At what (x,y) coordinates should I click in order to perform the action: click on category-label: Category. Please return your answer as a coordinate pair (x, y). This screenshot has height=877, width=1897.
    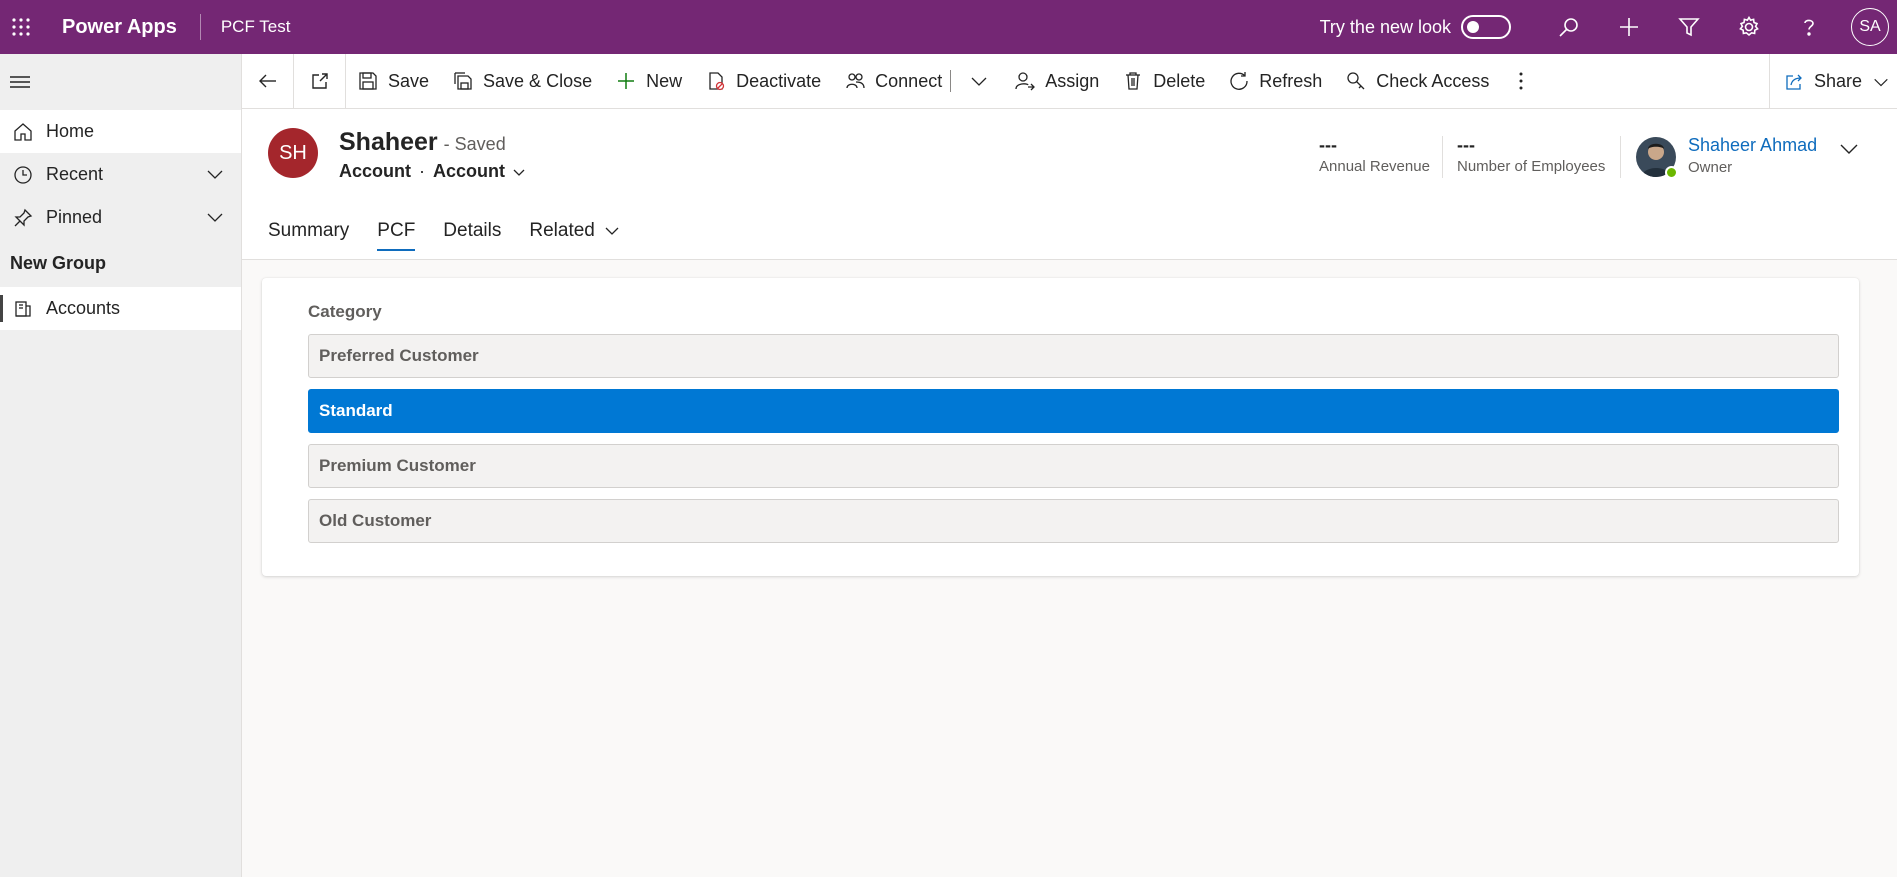
    Looking at the image, I should click on (345, 311).